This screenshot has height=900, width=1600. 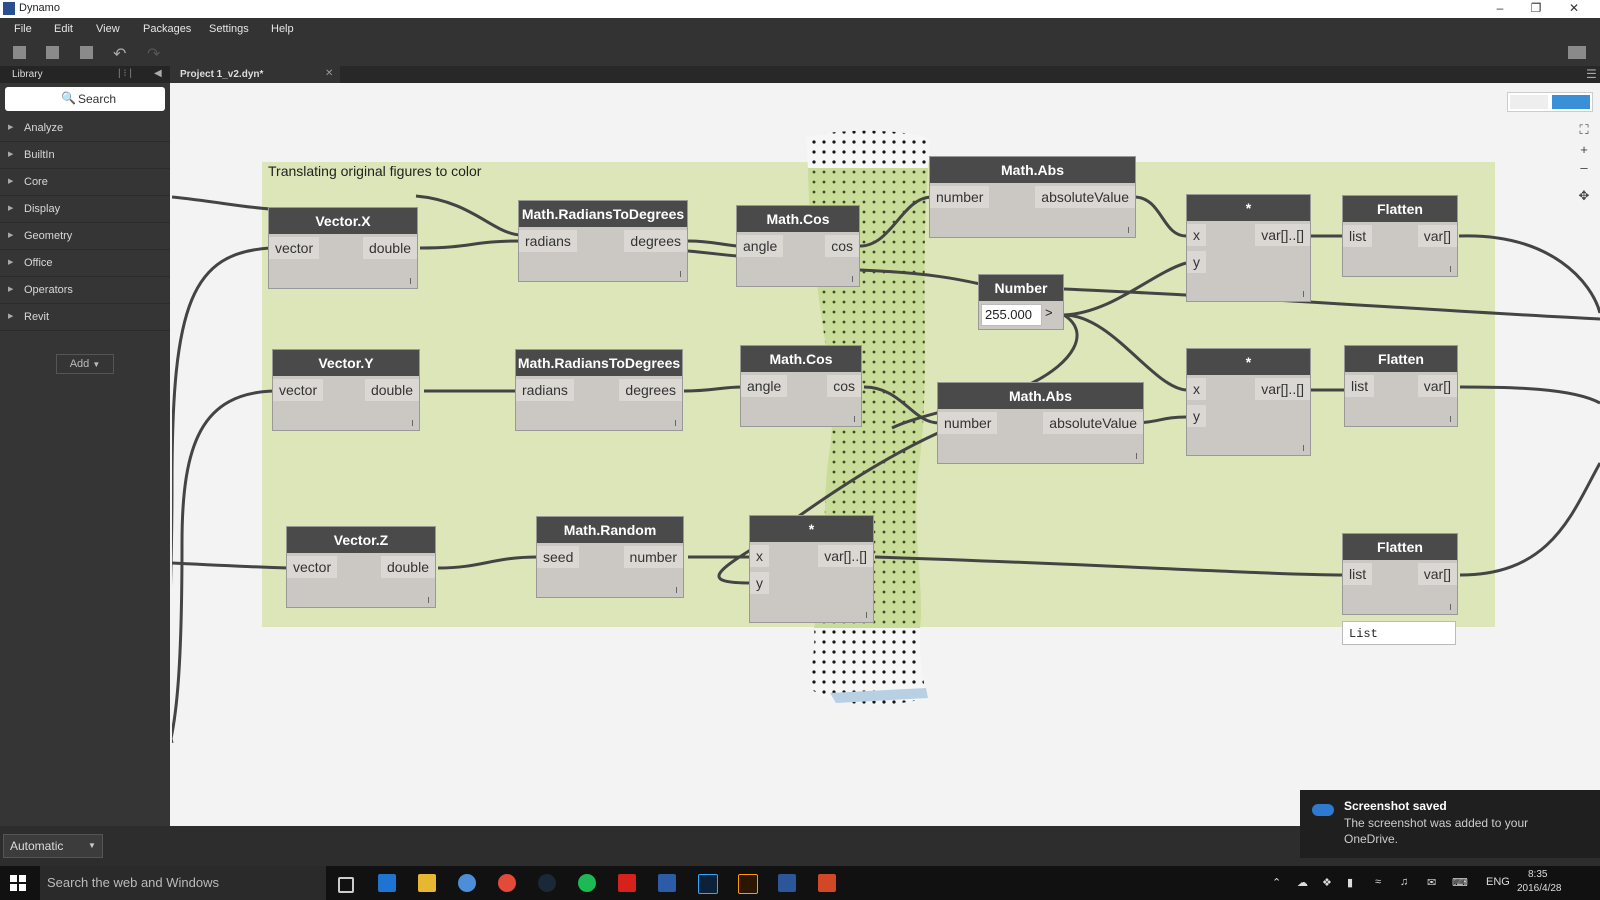 What do you see at coordinates (968, 423) in the screenshot?
I see `port-number-input: number` at bounding box center [968, 423].